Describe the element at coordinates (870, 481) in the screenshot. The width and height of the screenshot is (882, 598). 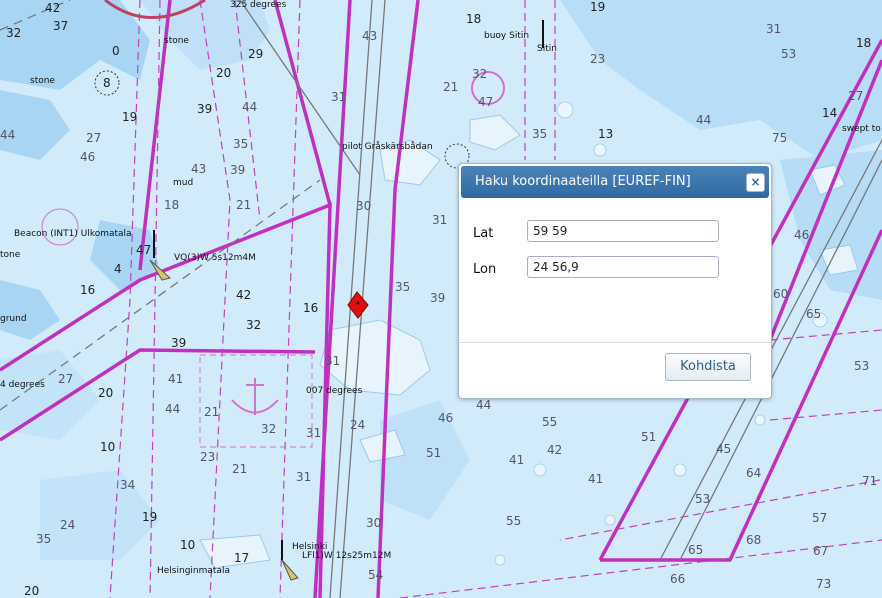
I see `depth-sounding: 71` at that location.